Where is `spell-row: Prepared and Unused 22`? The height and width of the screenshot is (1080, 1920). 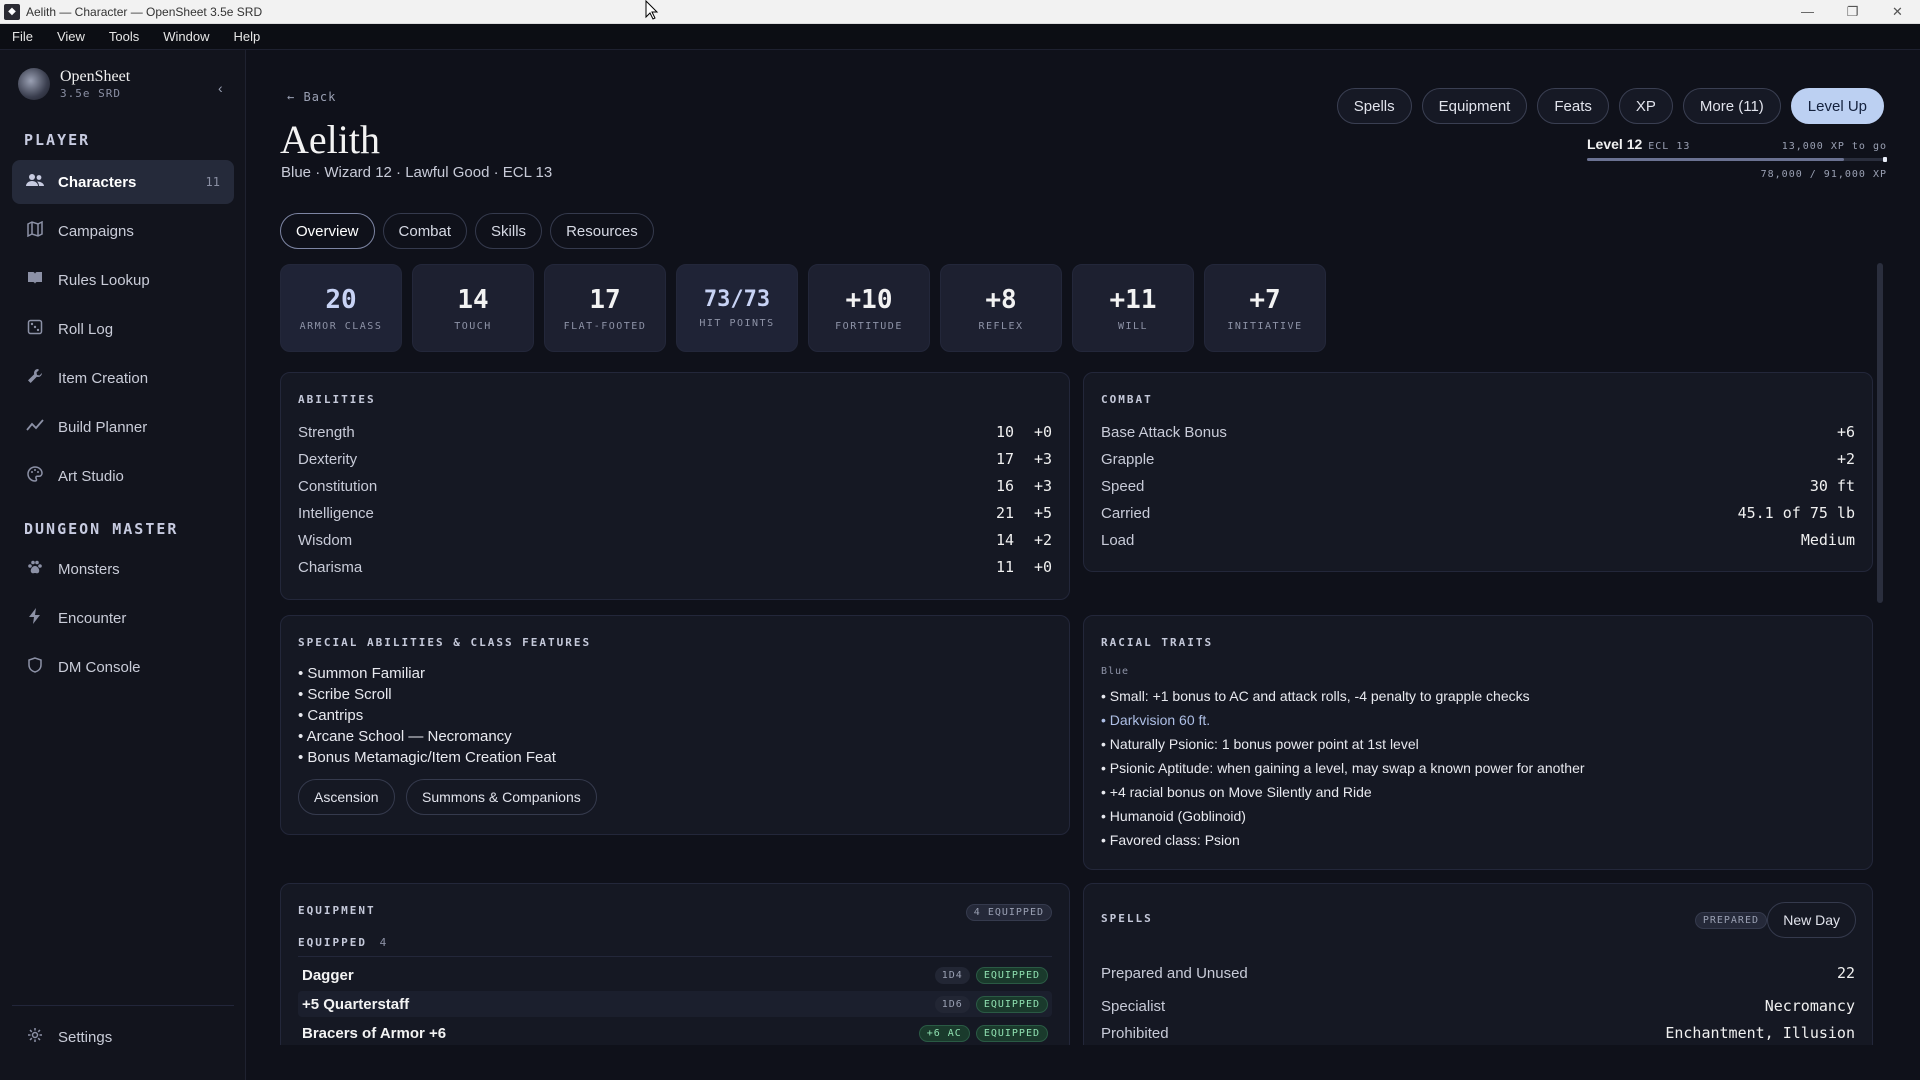
spell-row: Prepared and Unused 22 is located at coordinates (1478, 973).